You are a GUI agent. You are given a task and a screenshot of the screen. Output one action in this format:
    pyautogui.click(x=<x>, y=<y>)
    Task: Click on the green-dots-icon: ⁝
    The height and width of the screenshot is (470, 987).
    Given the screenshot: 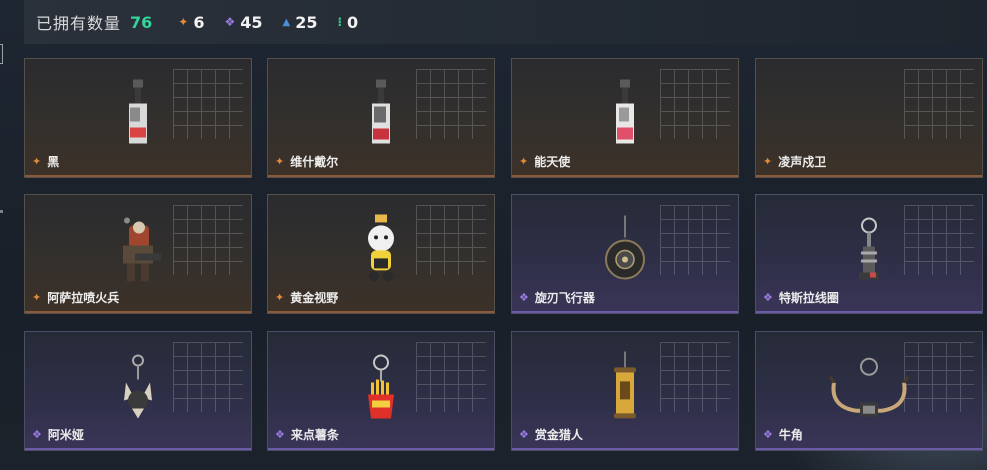 What is the action you would take?
    pyautogui.click(x=340, y=22)
    